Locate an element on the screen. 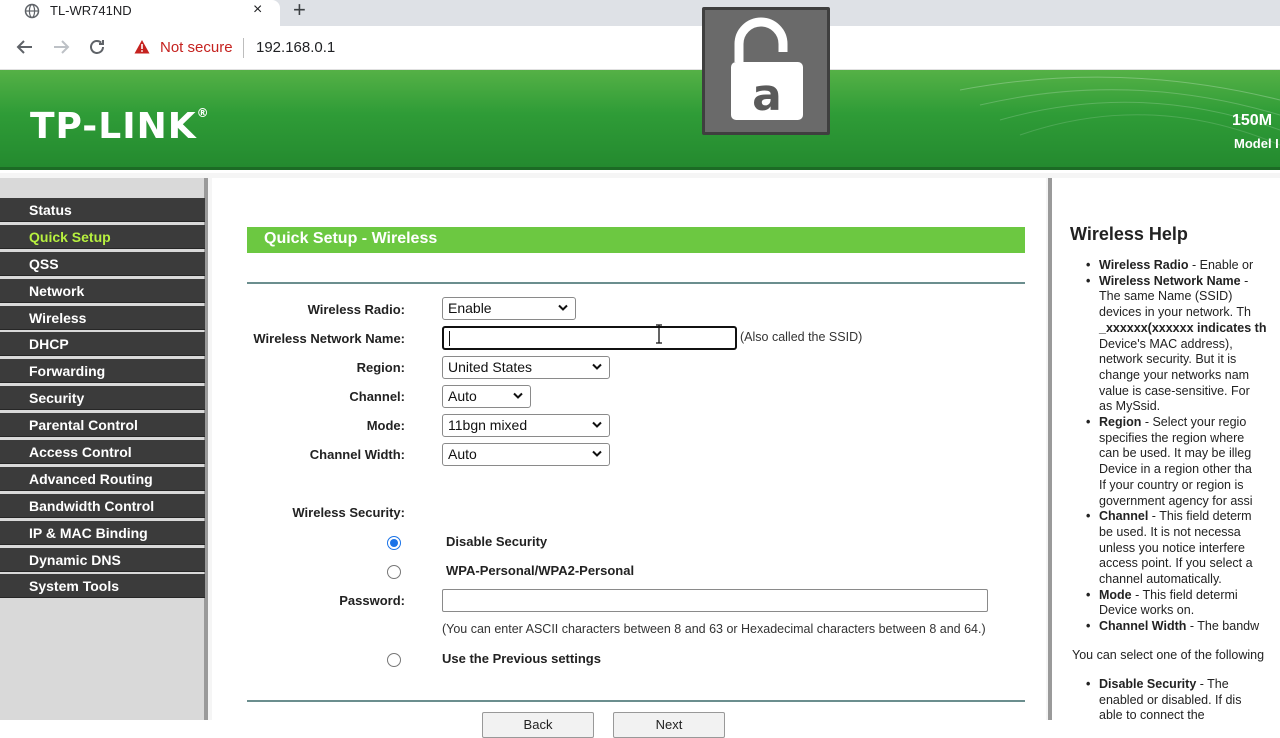 This screenshot has width=1280, height=738. back-arrow-icon is located at coordinates (25, 47).